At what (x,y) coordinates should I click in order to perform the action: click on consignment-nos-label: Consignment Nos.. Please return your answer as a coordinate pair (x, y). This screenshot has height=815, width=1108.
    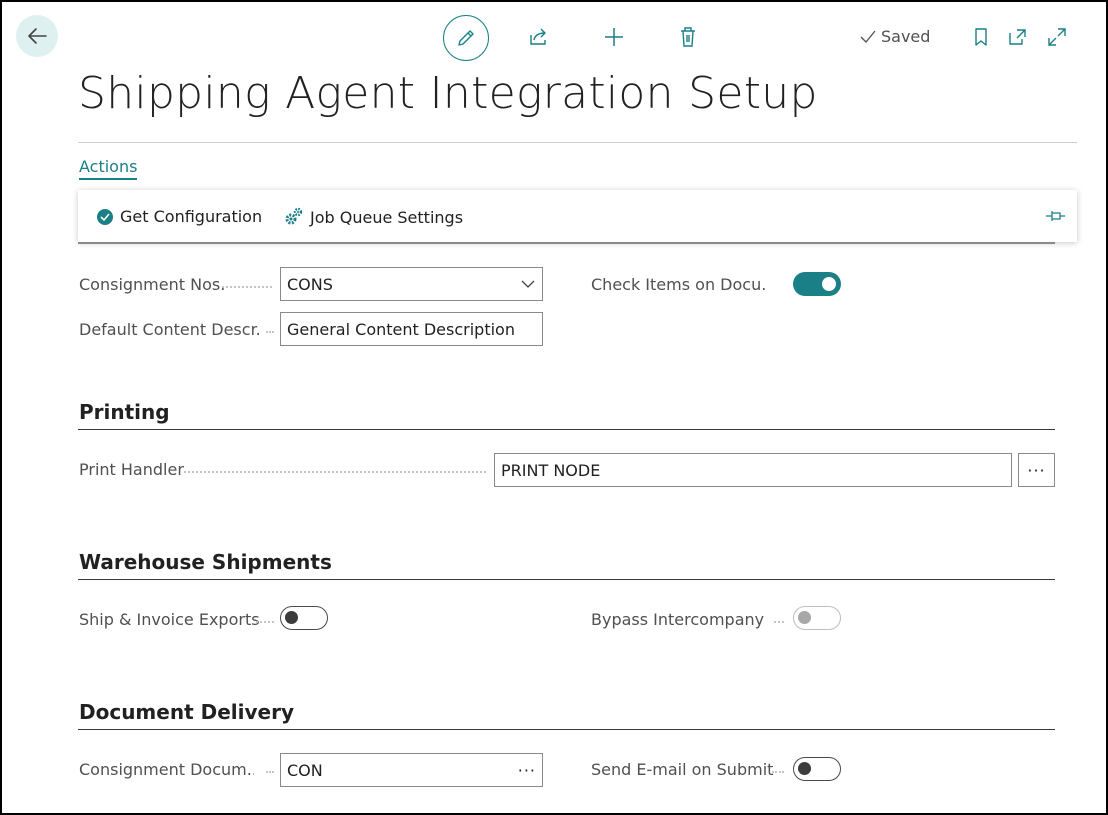
    Looking at the image, I should click on (152, 284).